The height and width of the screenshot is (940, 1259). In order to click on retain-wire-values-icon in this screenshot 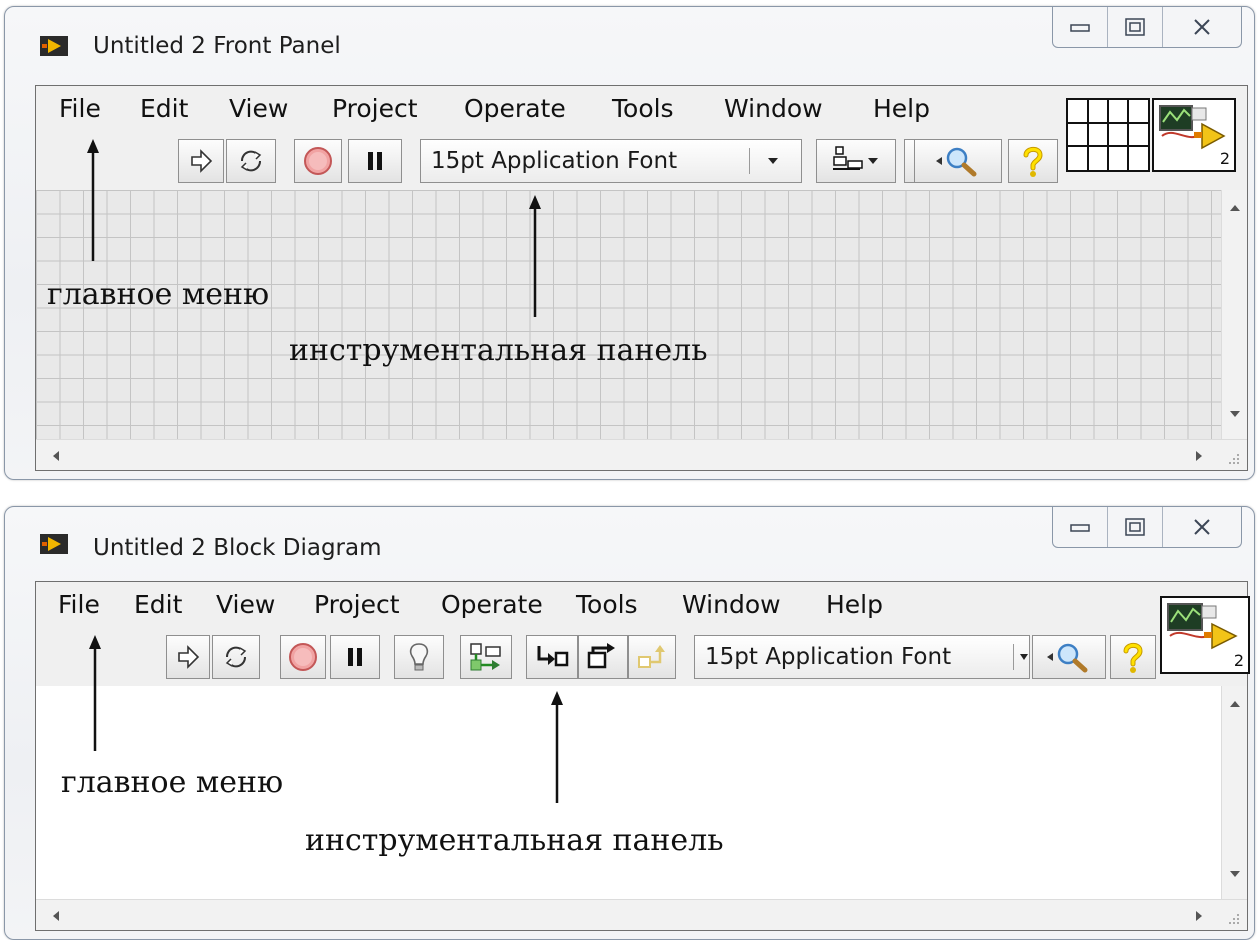, I will do `click(485, 657)`.